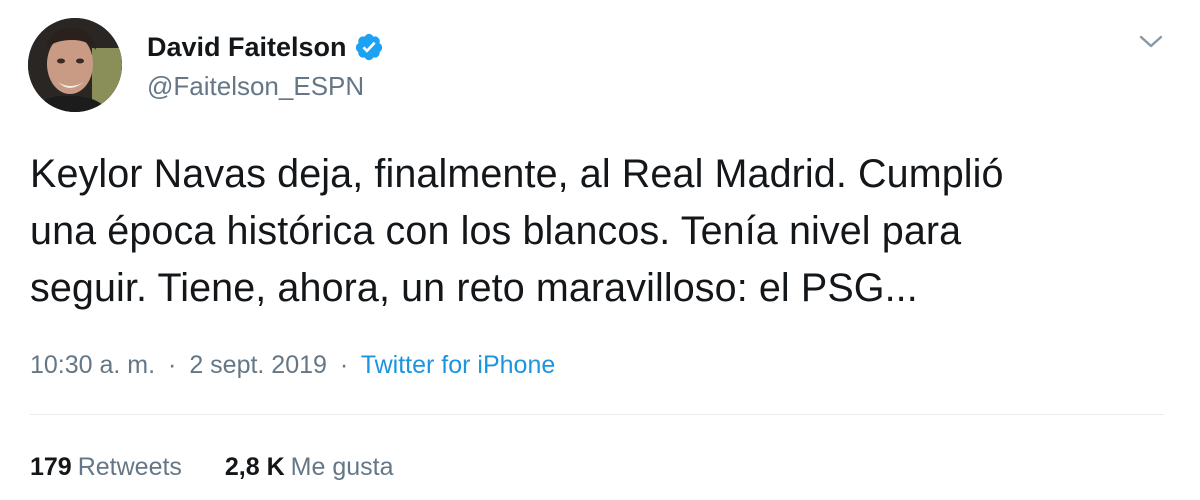  I want to click on author-display-name: David Faitelson, so click(247, 47).